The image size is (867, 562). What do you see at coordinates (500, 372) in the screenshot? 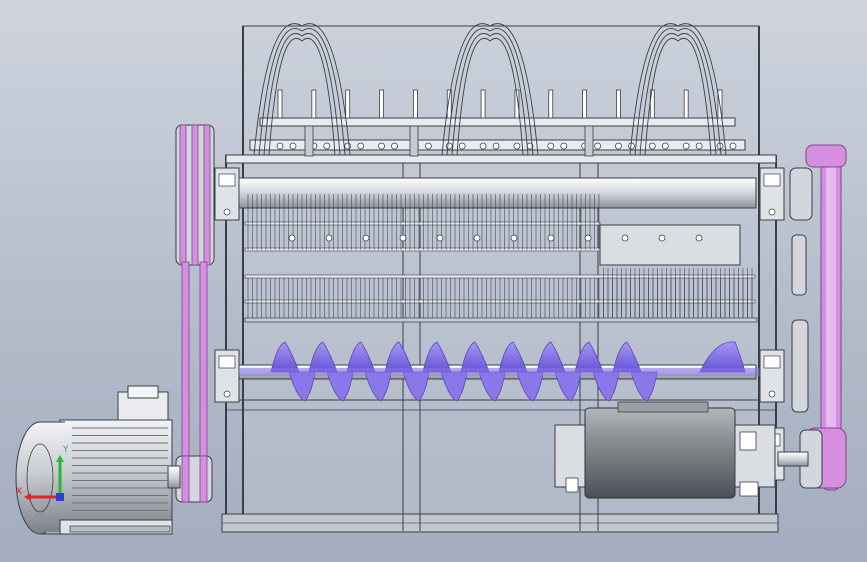
I see `auger-core` at bounding box center [500, 372].